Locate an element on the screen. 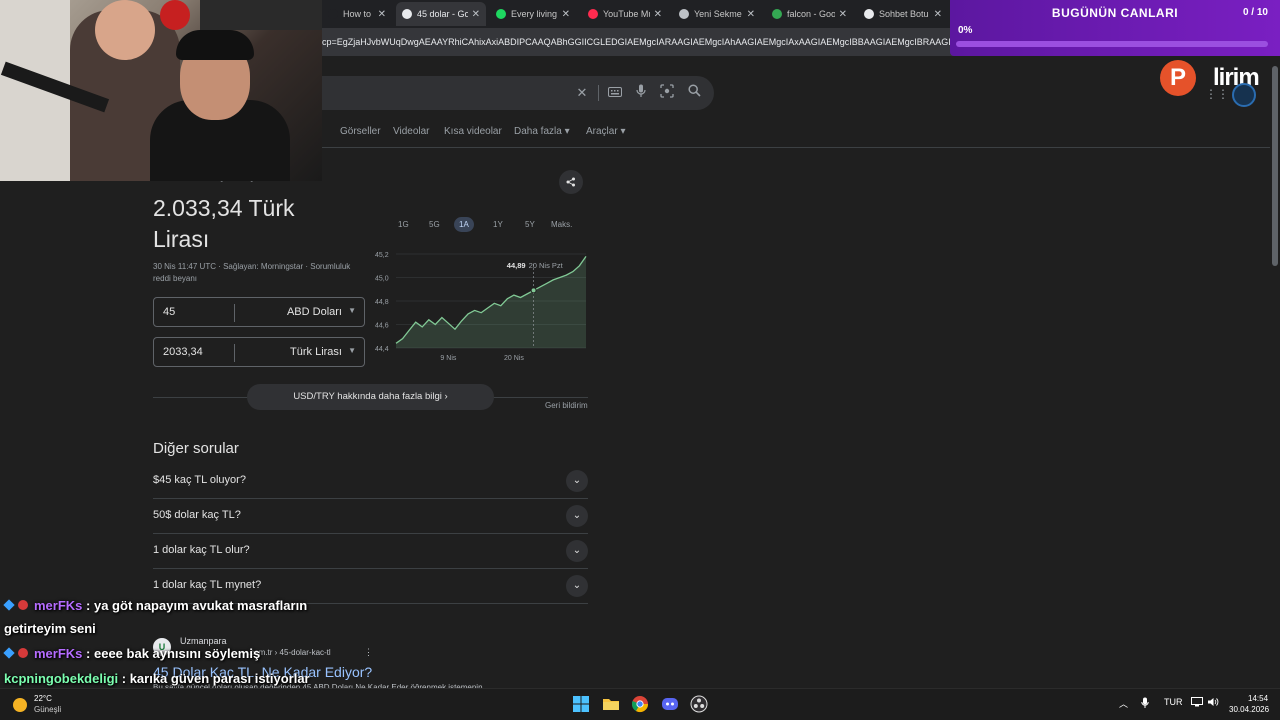  result-site-name: Uzmanpara is located at coordinates (203, 641).